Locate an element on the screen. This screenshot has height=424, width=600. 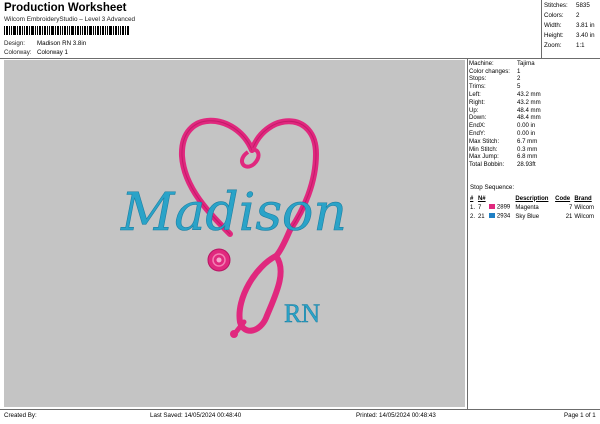
stop-sequence-row: 2. 21 2934 Sky Blue 21 Wilcom is located at coordinates (533, 216).